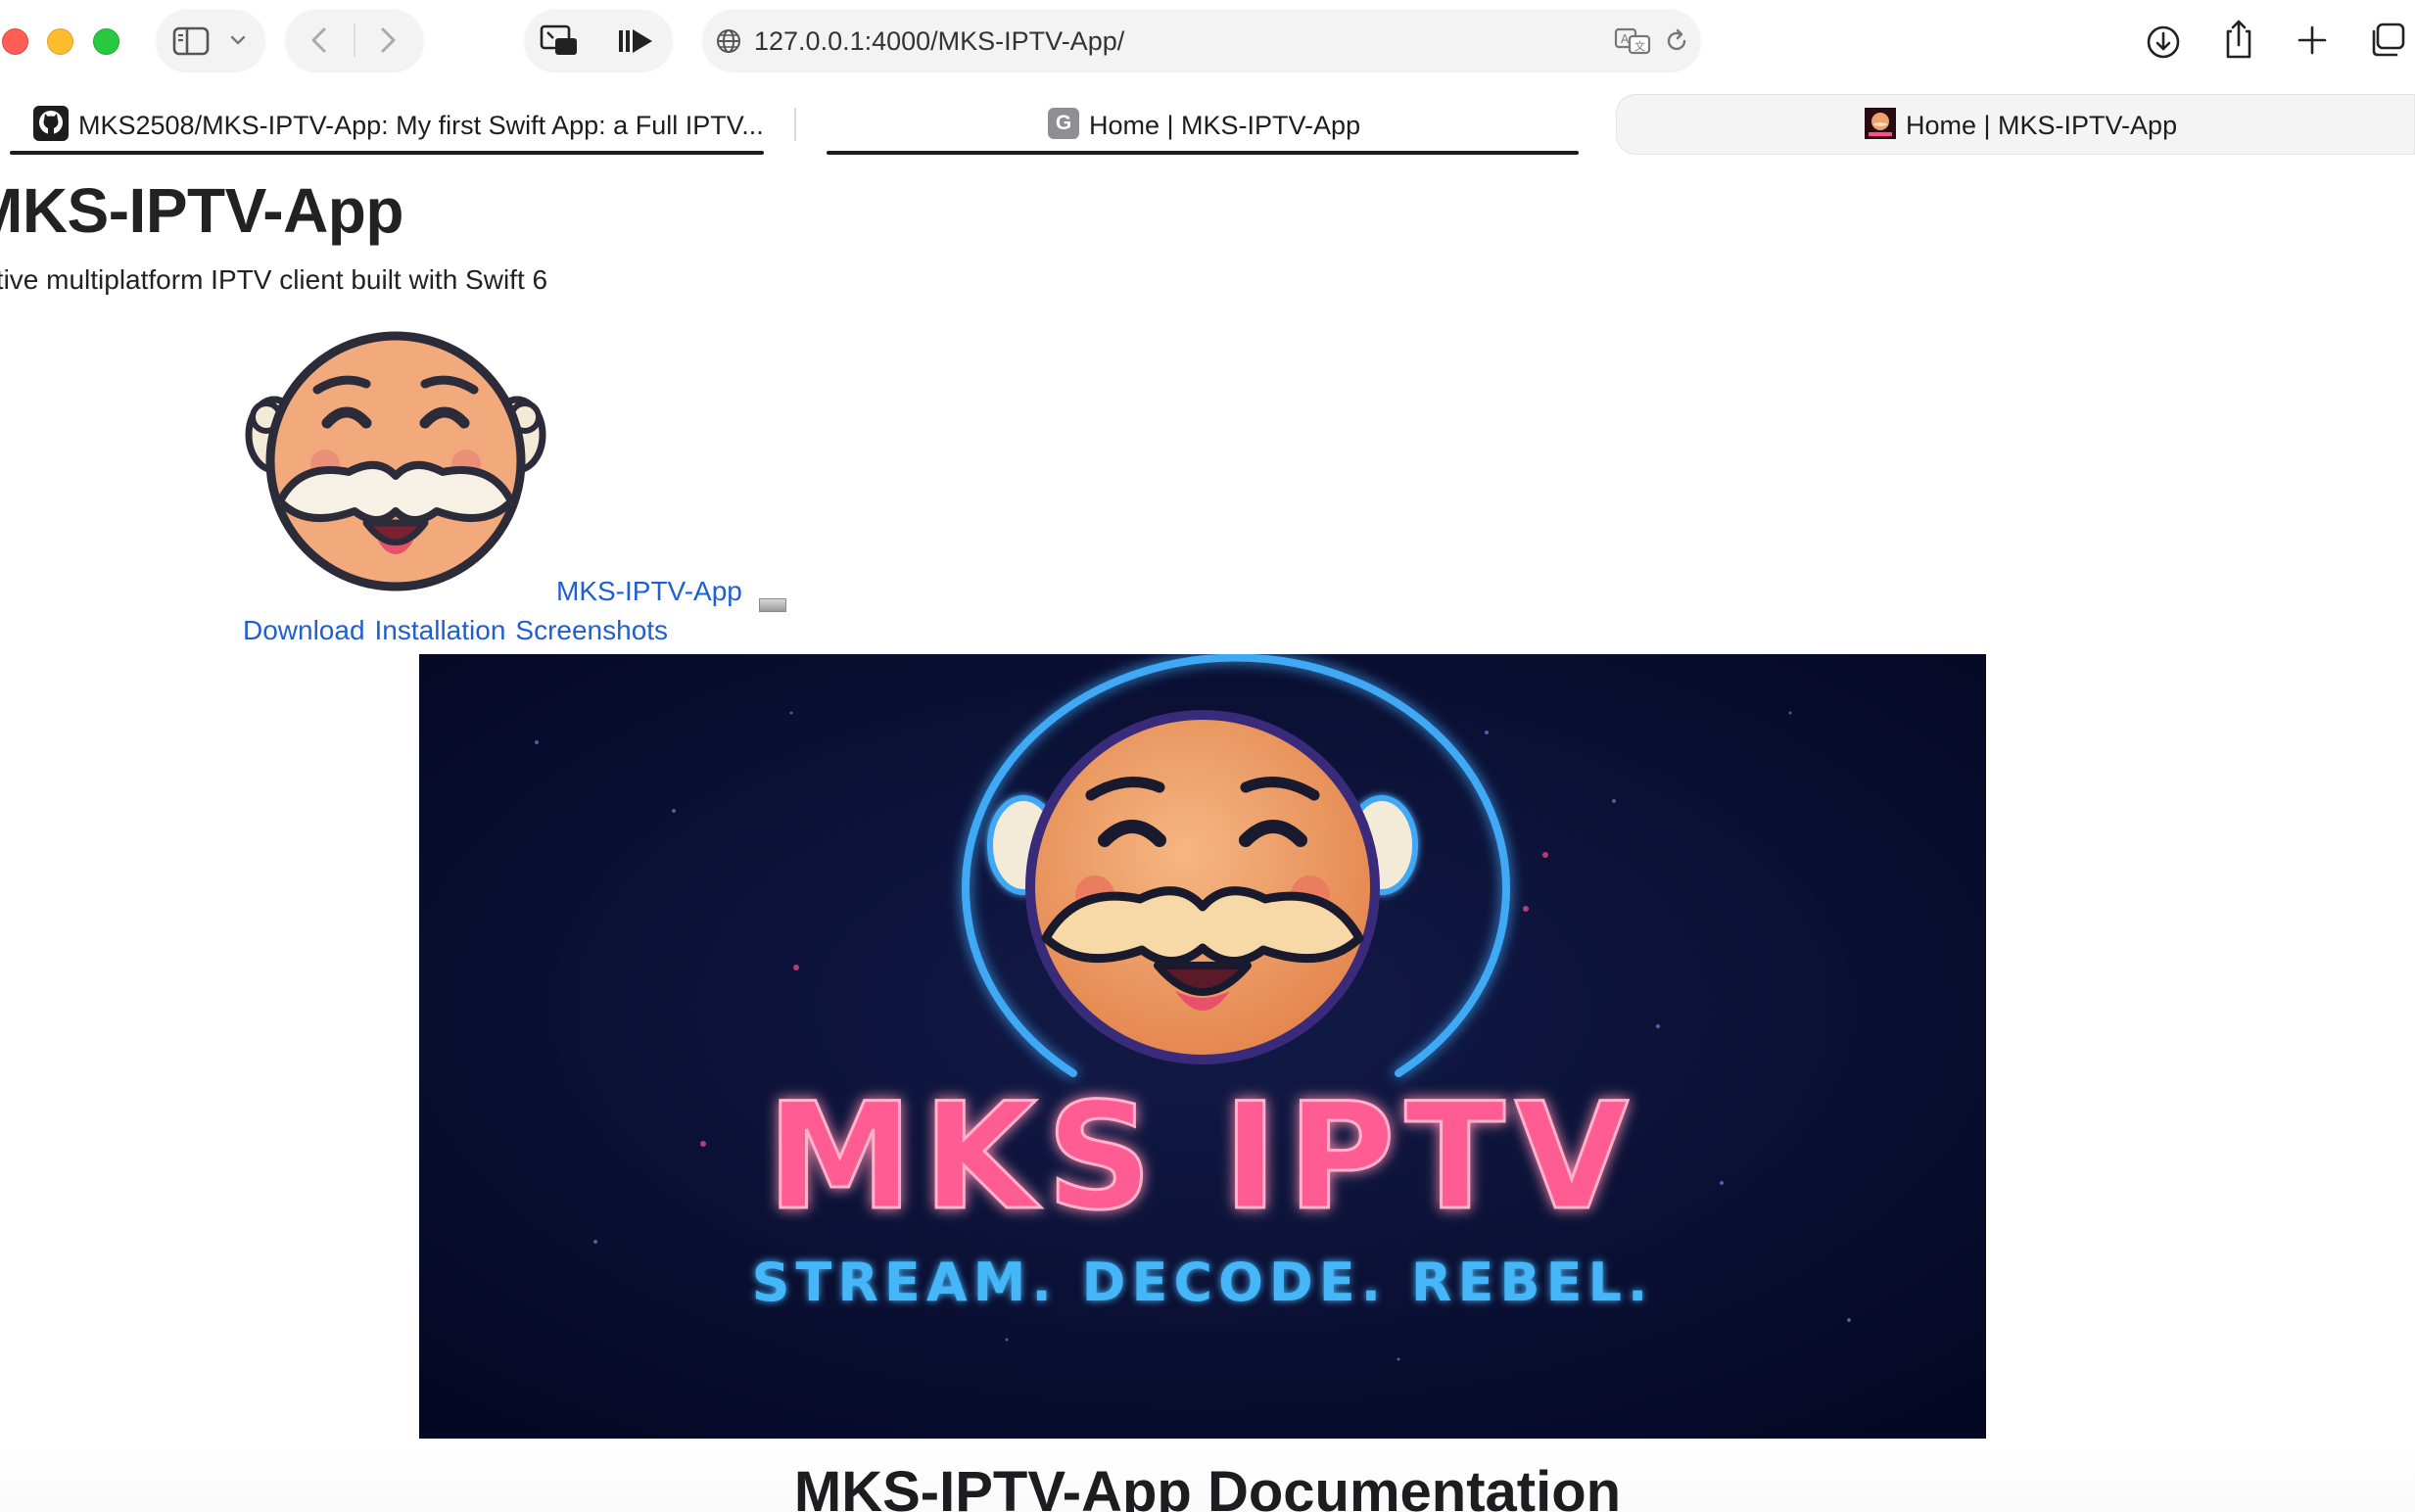 The image size is (2415, 1512). I want to click on reload-icon, so click(1676, 41).